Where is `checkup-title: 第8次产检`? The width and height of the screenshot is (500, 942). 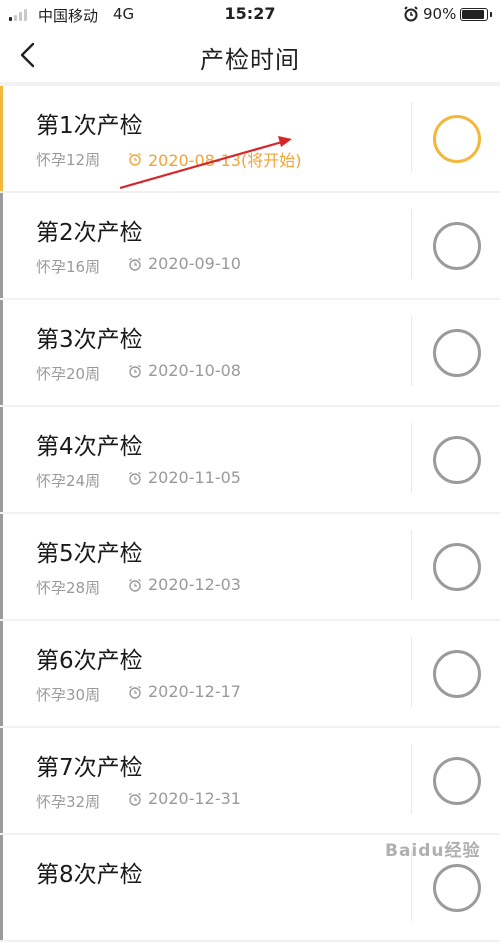 checkup-title: 第8次产检 is located at coordinates (89, 875).